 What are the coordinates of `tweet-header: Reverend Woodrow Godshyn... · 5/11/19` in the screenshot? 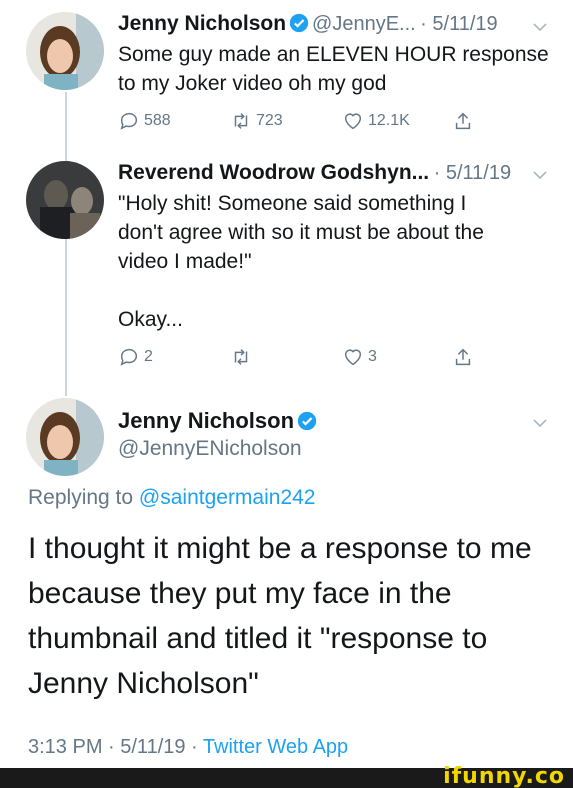 It's located at (340, 173).